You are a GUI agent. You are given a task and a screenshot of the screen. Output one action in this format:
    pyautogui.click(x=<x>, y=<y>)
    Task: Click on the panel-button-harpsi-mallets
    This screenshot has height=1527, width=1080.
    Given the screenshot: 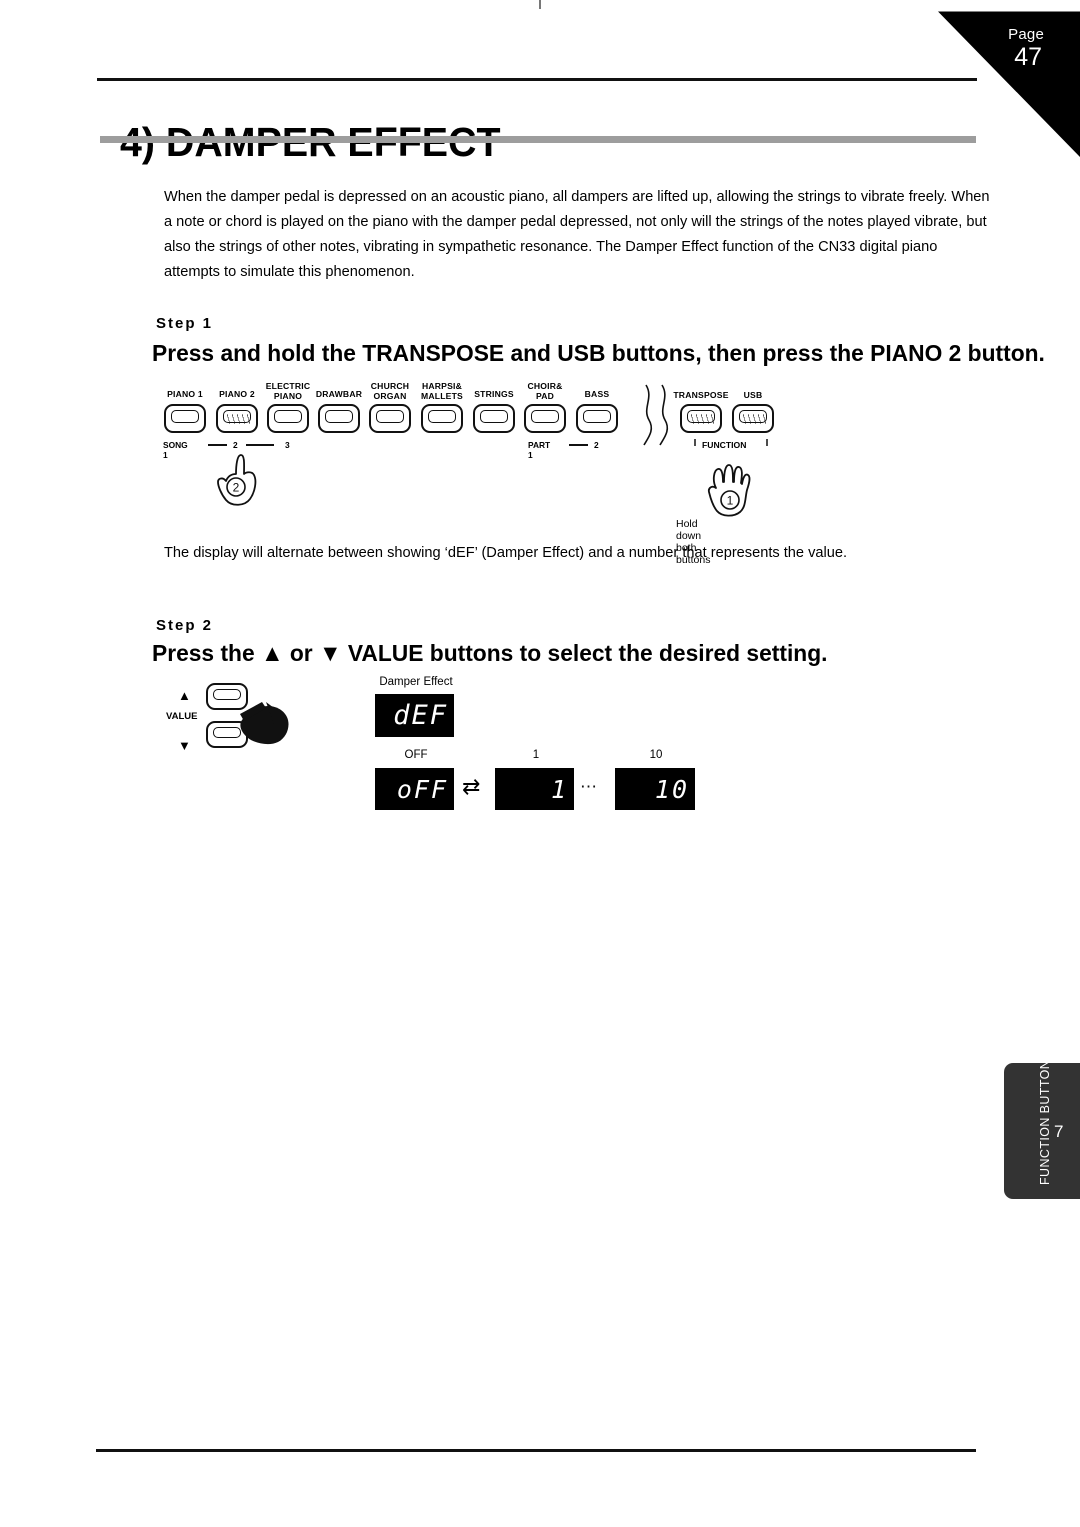 What is the action you would take?
    pyautogui.click(x=442, y=418)
    